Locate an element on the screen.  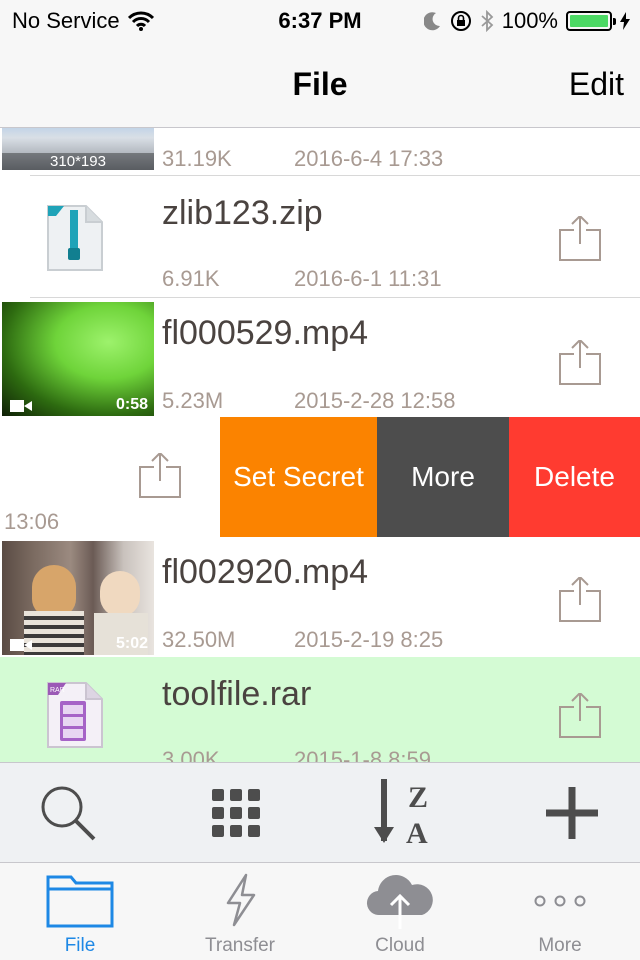
edit-button: Edit is located at coordinates (596, 84).